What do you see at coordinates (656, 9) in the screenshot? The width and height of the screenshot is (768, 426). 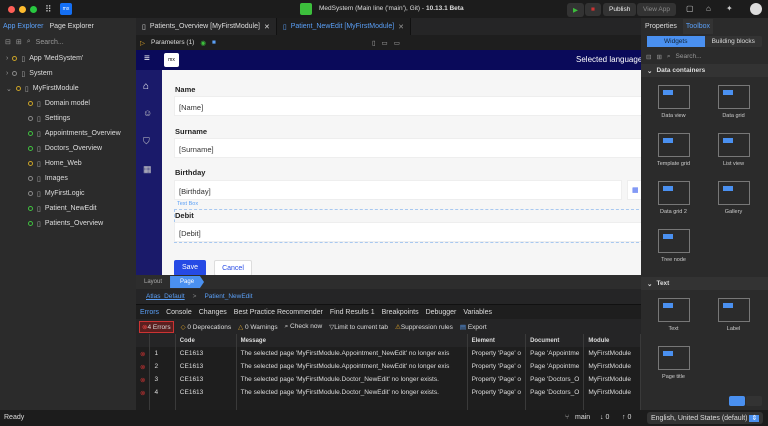 I see `view-app-button: View App` at bounding box center [656, 9].